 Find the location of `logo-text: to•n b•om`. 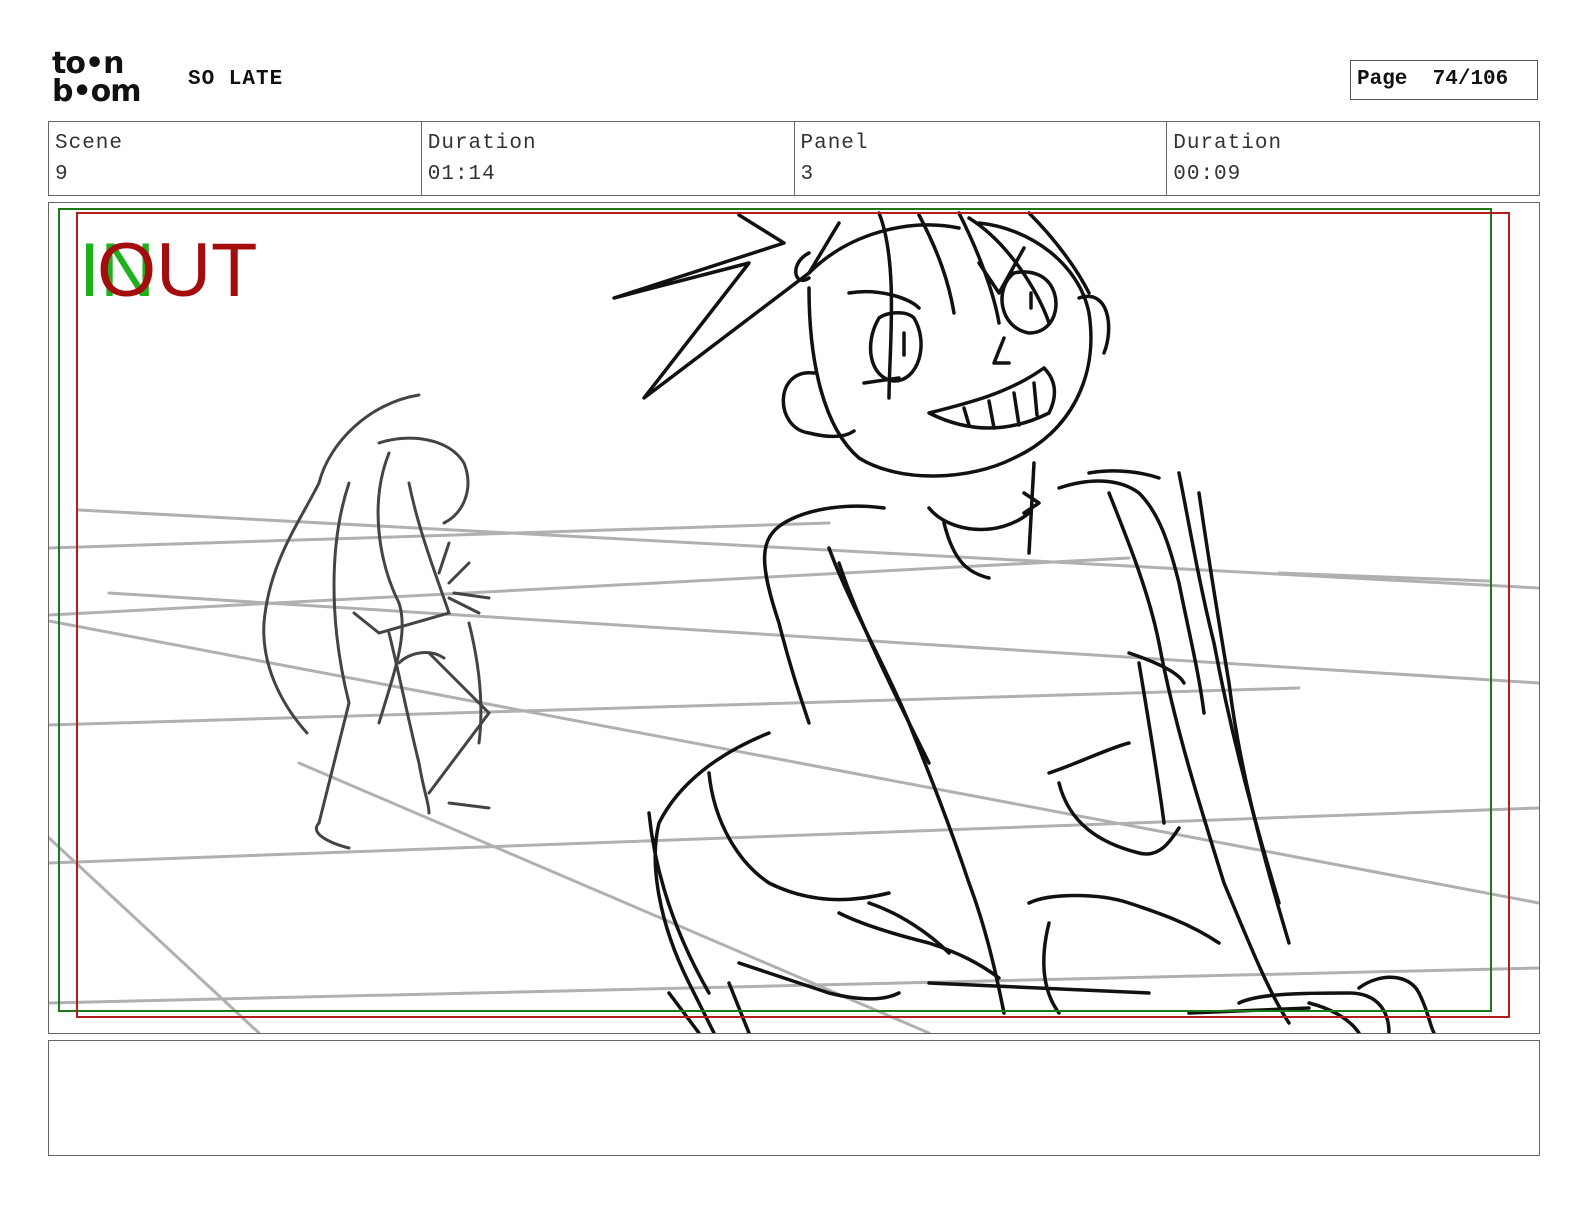

logo-text: to•n b•om is located at coordinates (97, 77).